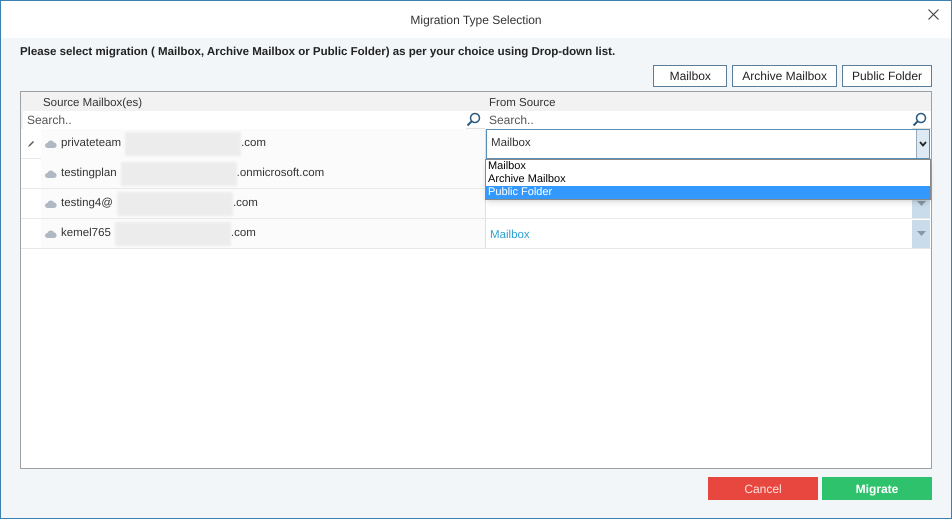 The image size is (952, 519). I want to click on pencil-icon, so click(31, 144).